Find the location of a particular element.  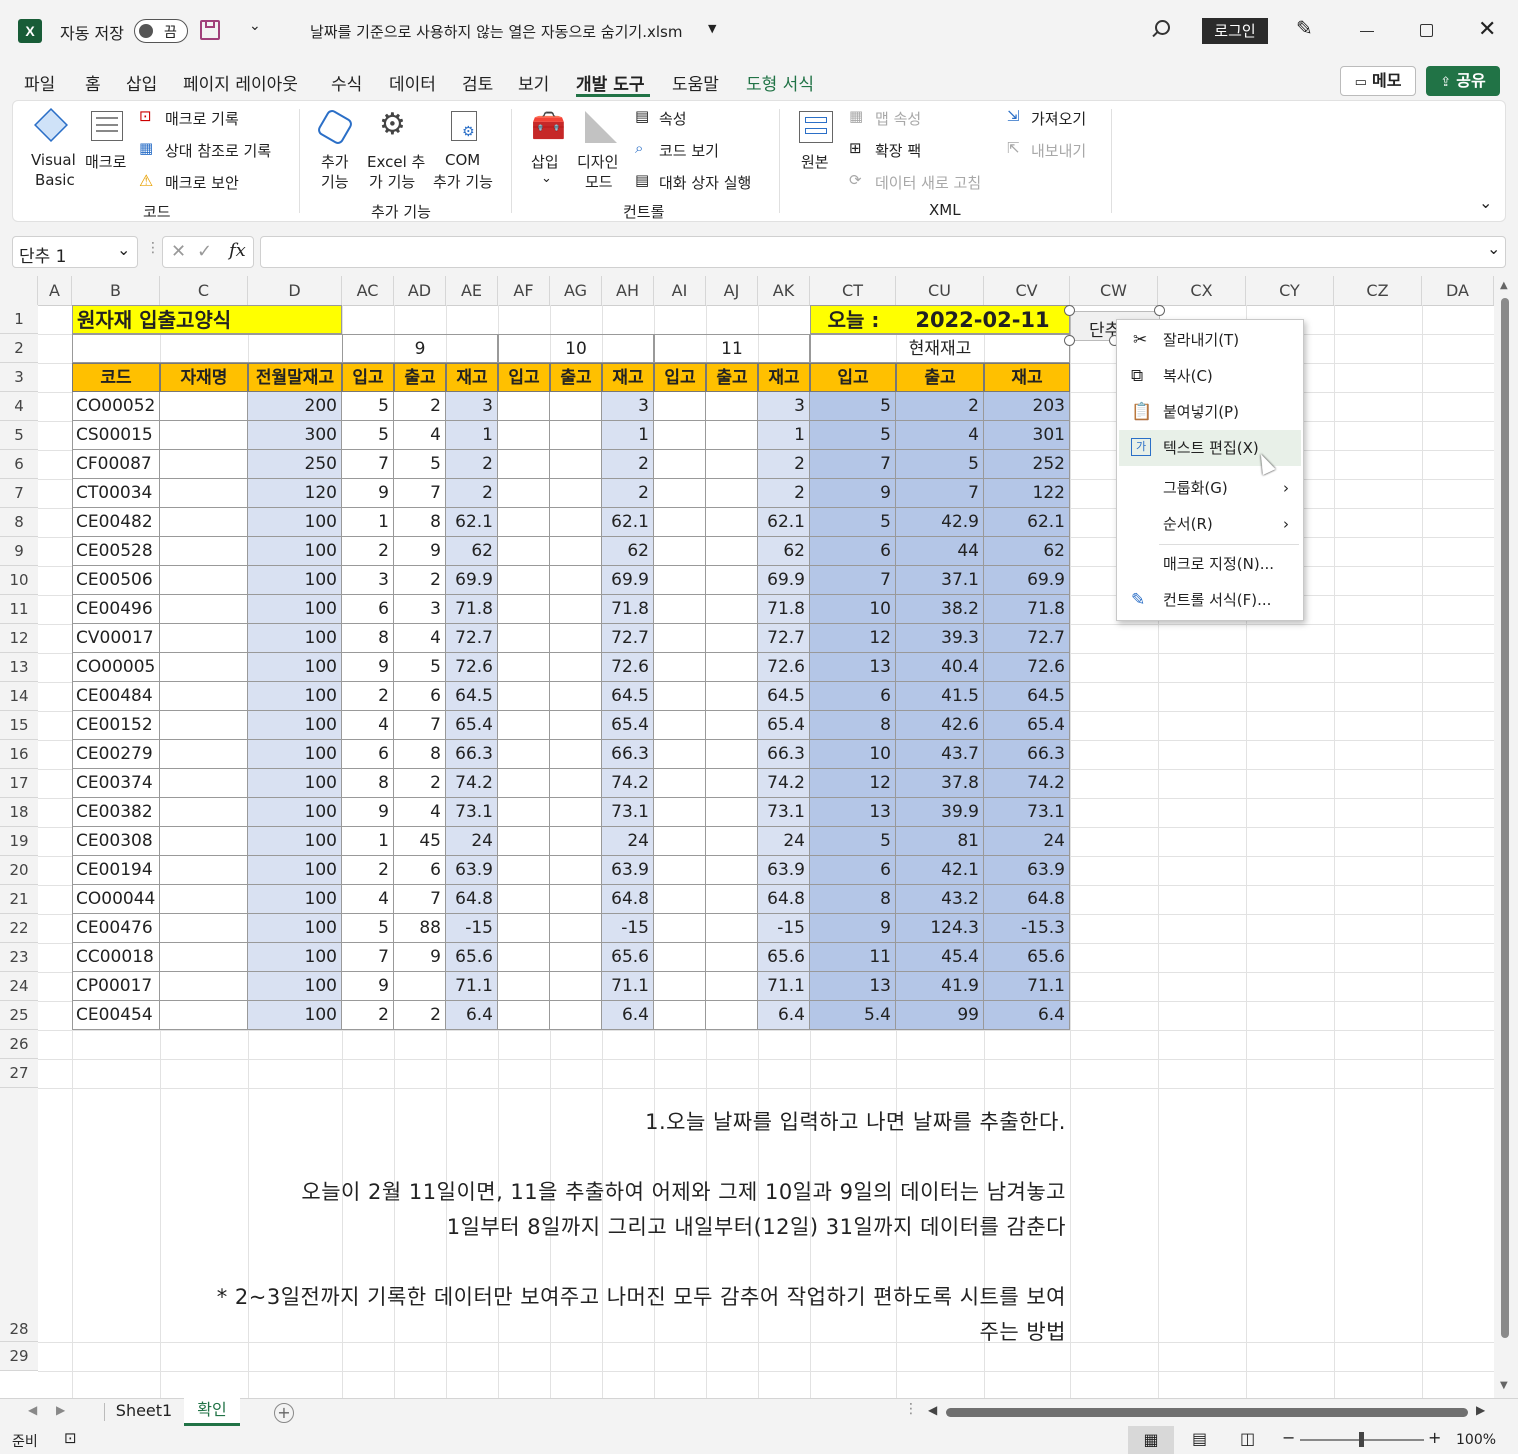

design-mode-button: 디자인 모드 is located at coordinates (601, 149).